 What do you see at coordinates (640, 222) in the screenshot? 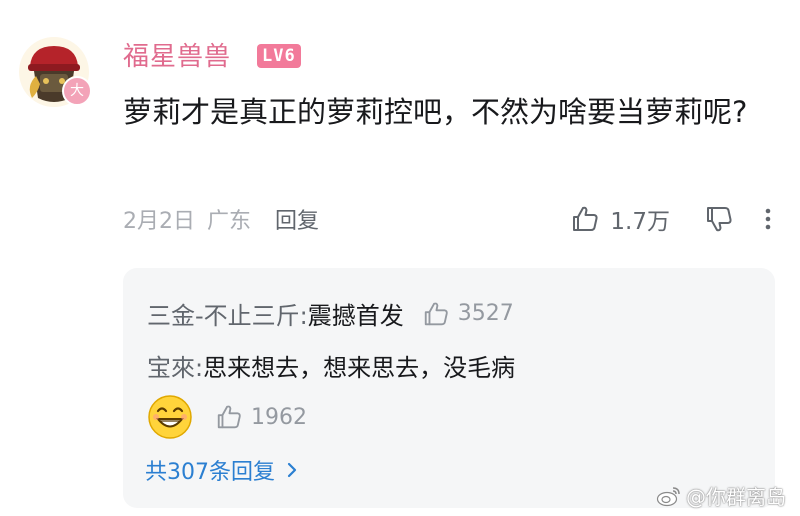
I see `like-count: 1.7万` at bounding box center [640, 222].